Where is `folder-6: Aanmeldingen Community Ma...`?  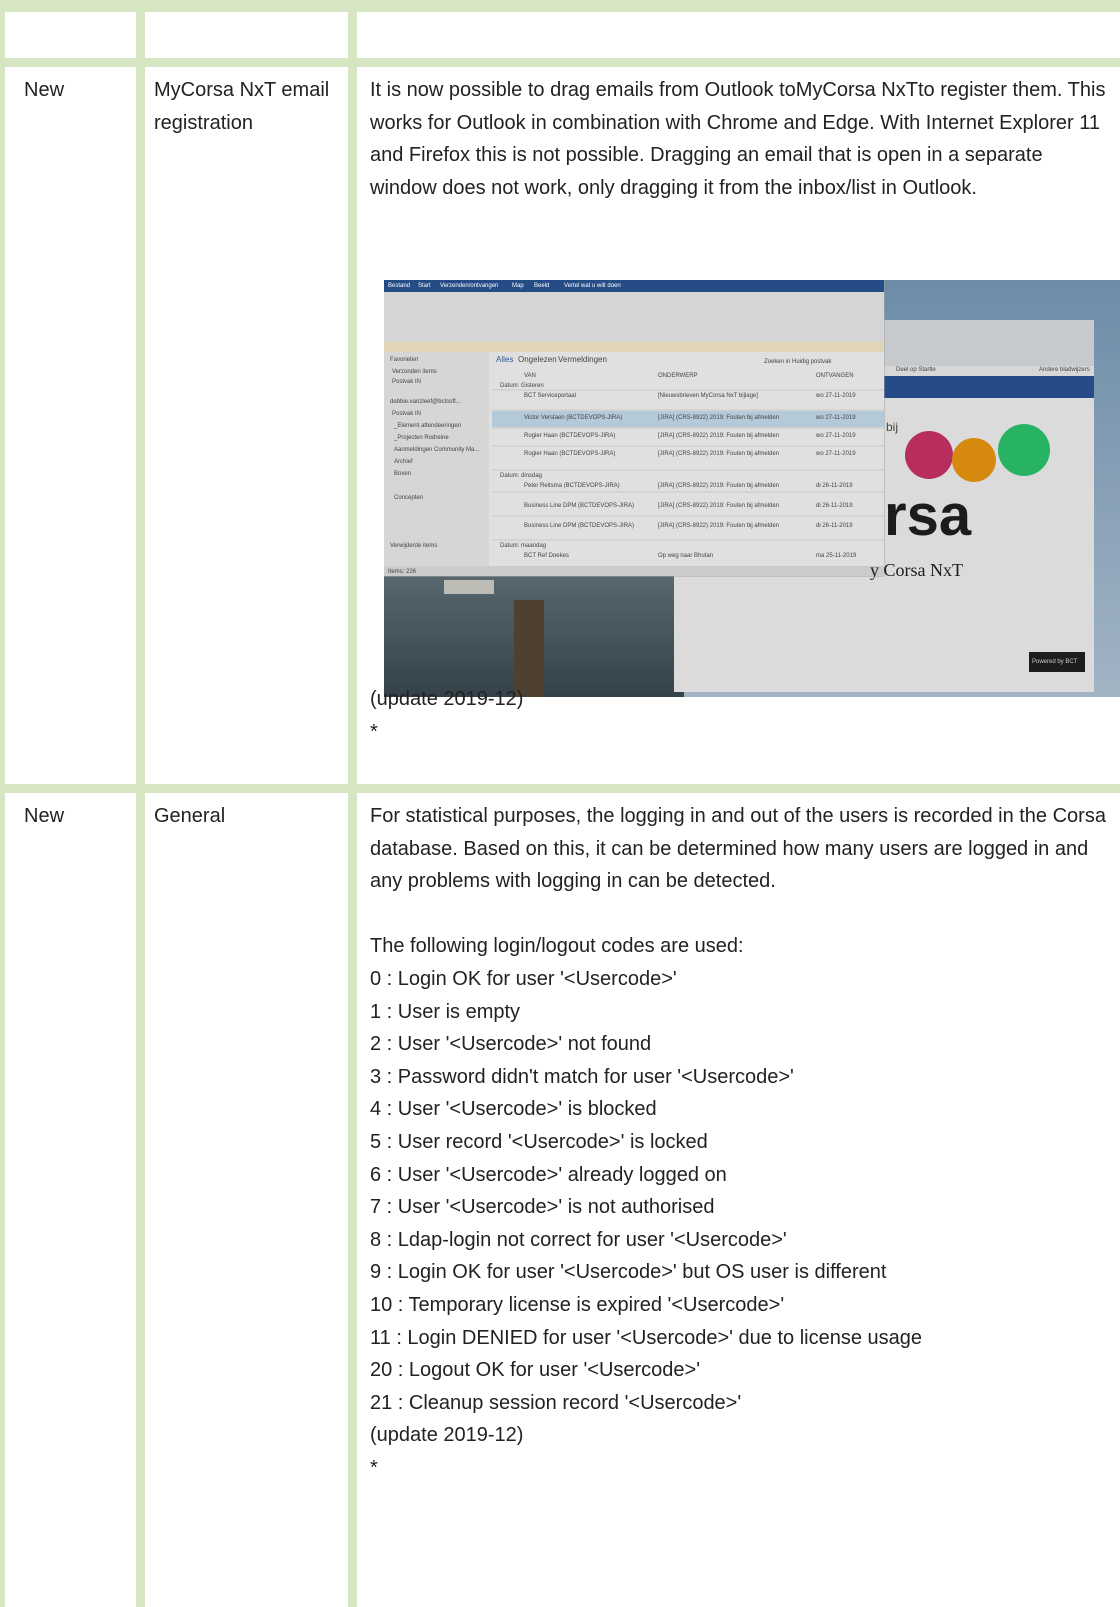 folder-6: Aanmeldingen Community Ma... is located at coordinates (437, 450).